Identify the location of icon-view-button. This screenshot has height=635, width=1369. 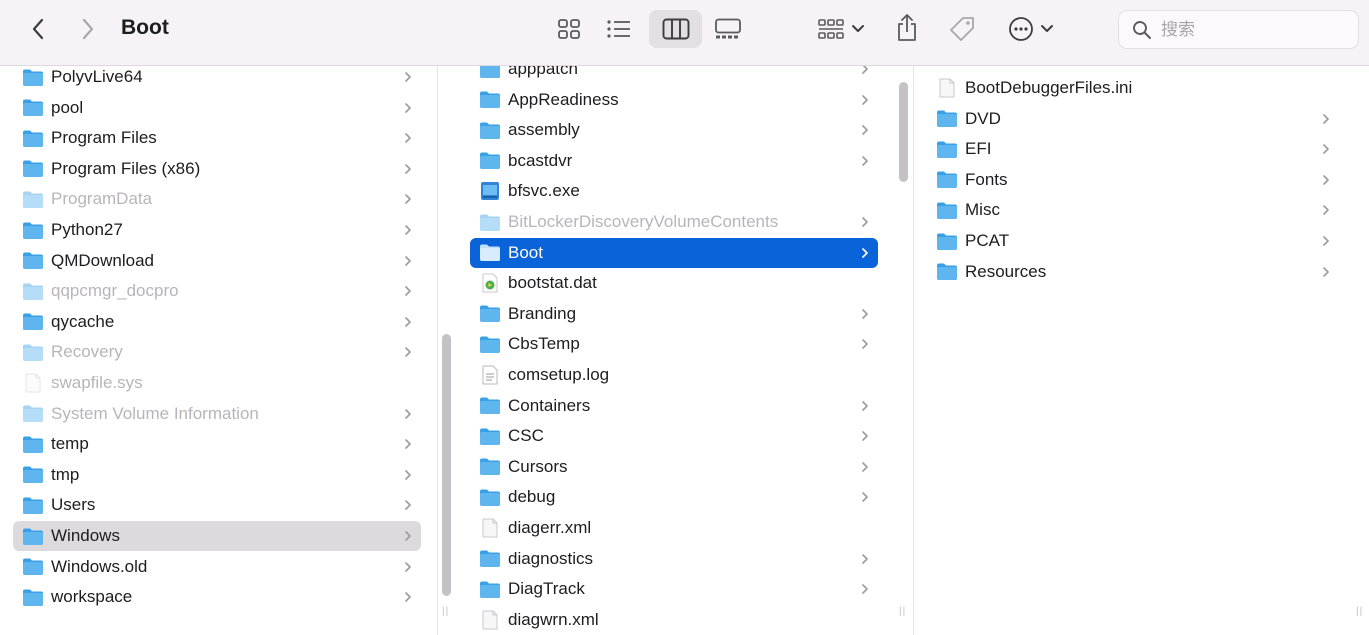
(569, 29).